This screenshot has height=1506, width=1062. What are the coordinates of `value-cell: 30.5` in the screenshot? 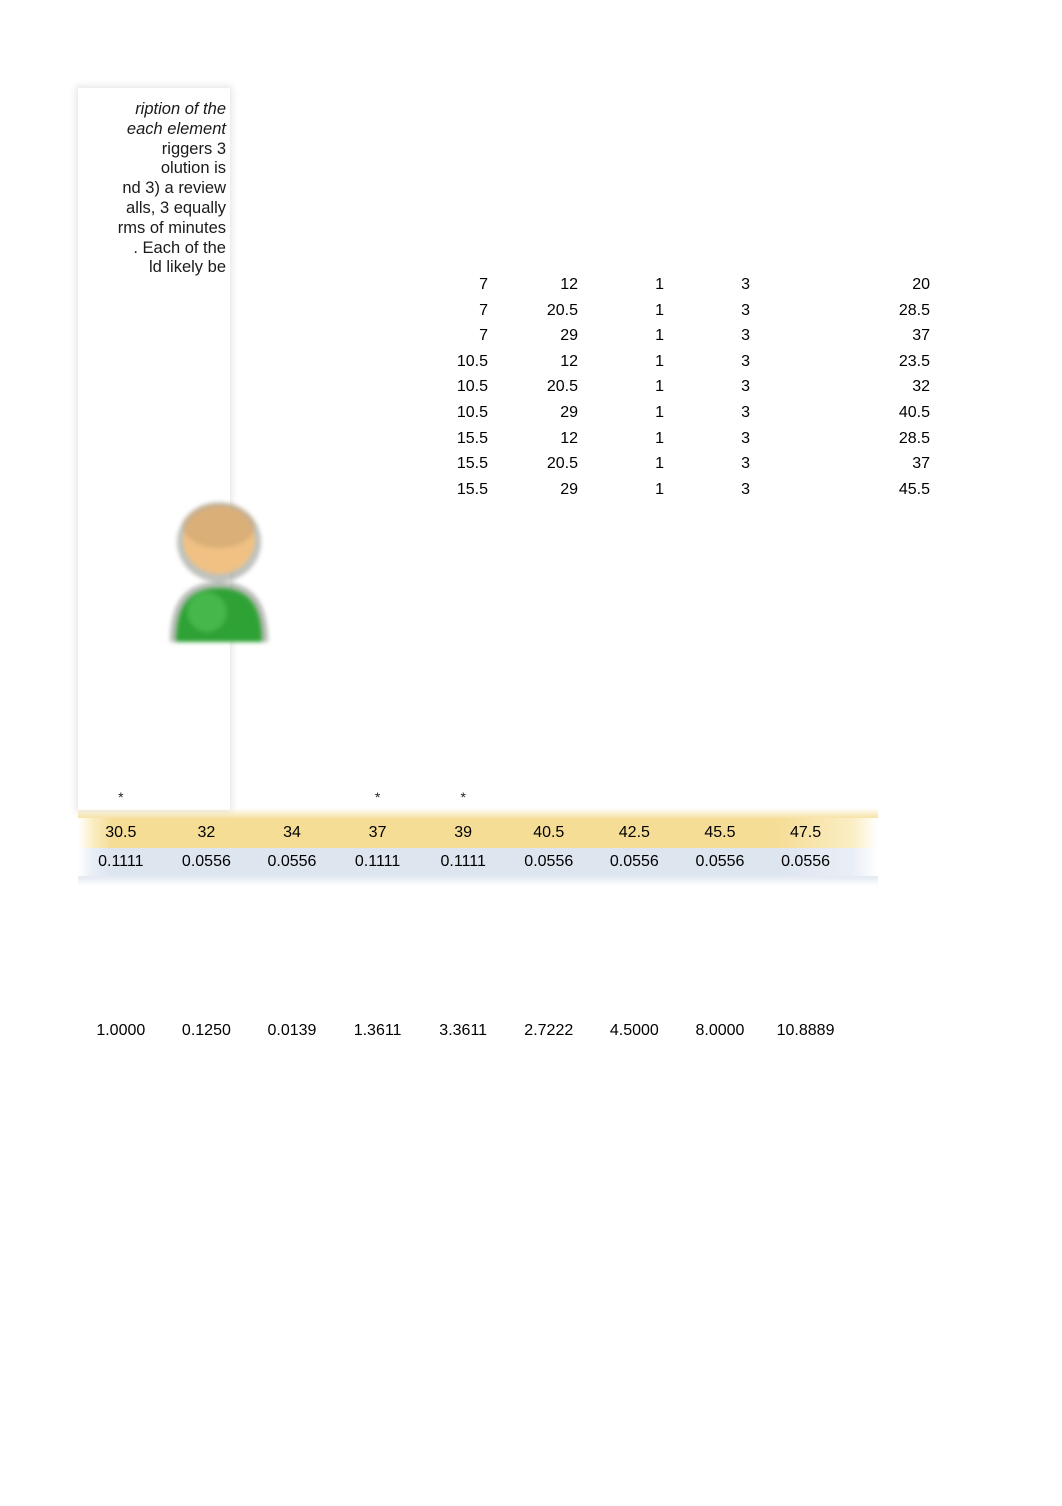 It's located at (121, 832).